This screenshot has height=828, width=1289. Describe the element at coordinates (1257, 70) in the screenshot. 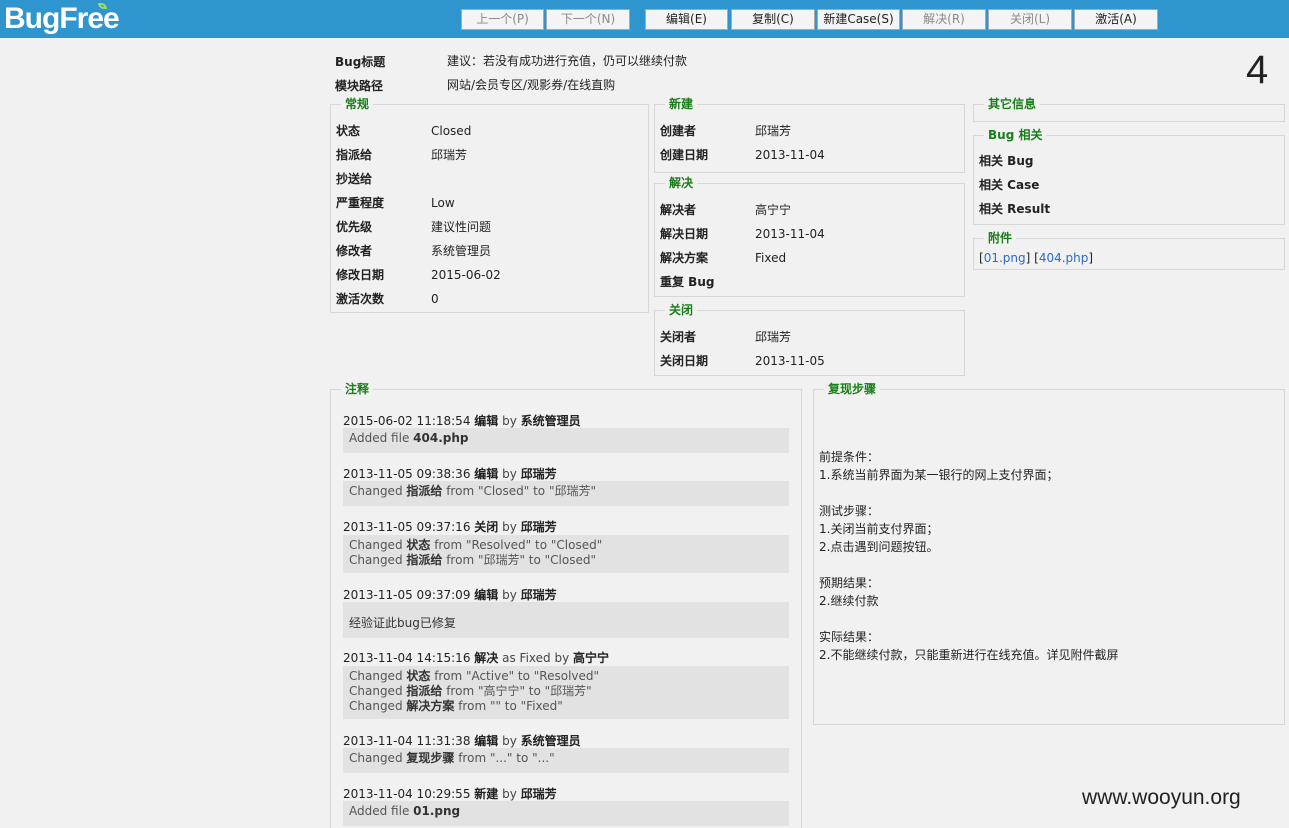

I see `bug-id: 4` at that location.